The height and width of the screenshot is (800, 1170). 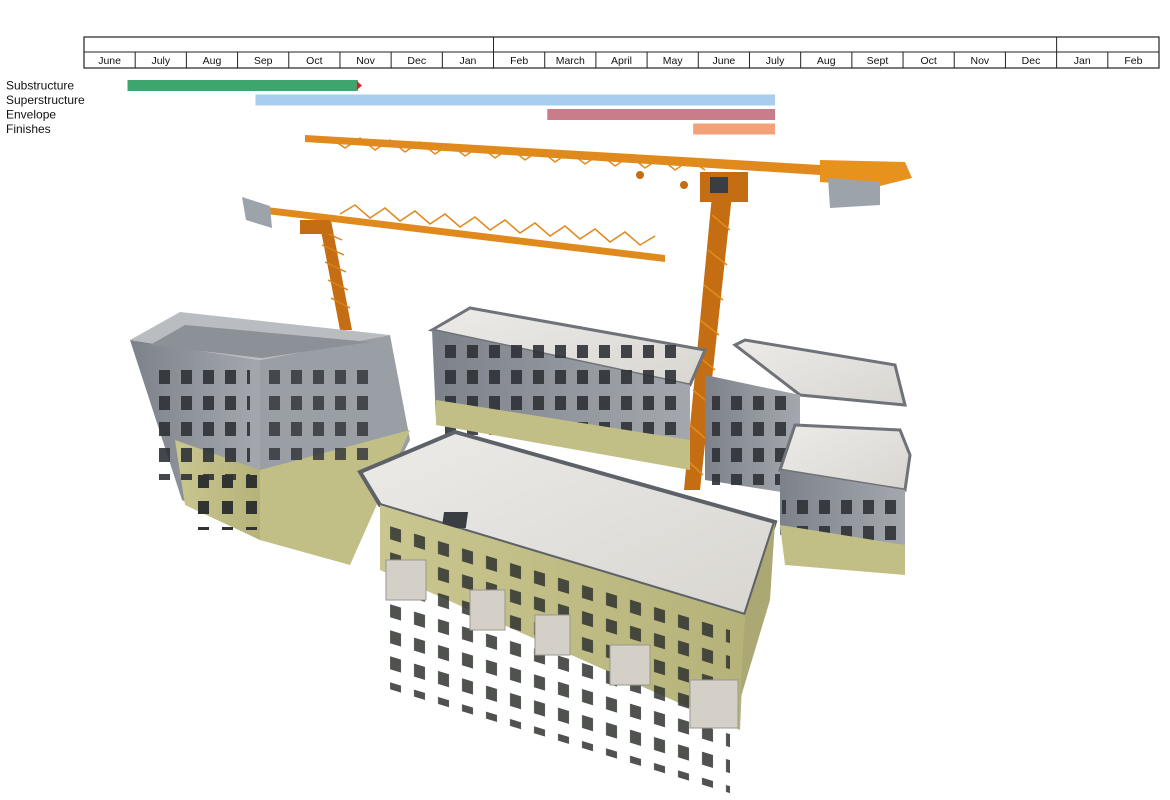 I want to click on building-left-tower, so click(x=270, y=438).